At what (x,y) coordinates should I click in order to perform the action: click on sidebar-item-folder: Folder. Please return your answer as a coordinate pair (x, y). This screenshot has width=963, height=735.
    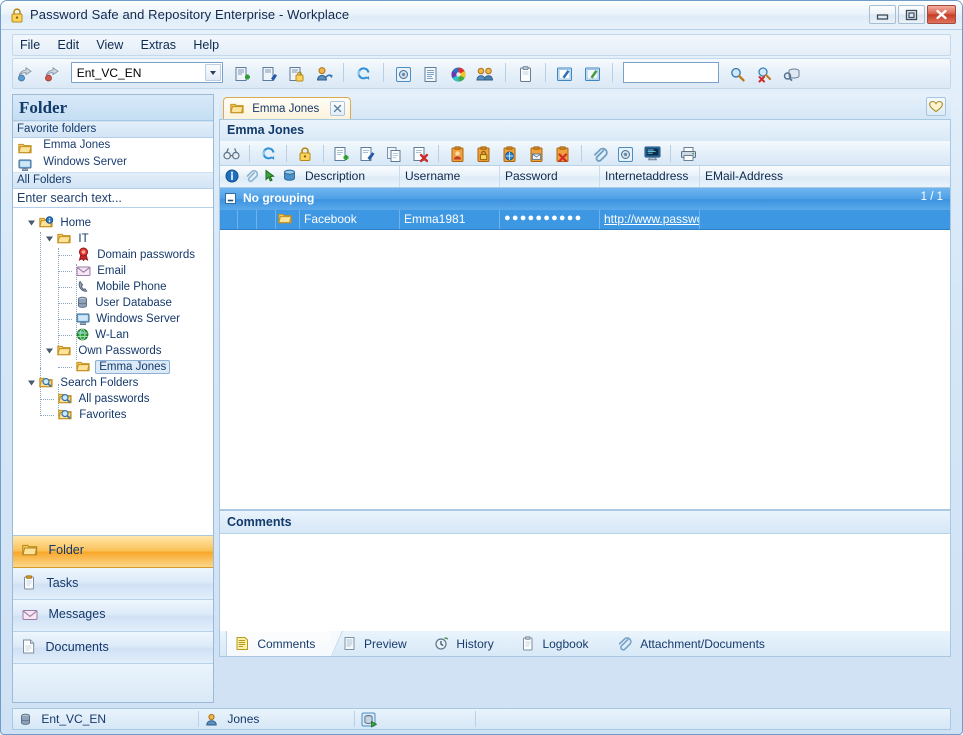
    Looking at the image, I should click on (113, 552).